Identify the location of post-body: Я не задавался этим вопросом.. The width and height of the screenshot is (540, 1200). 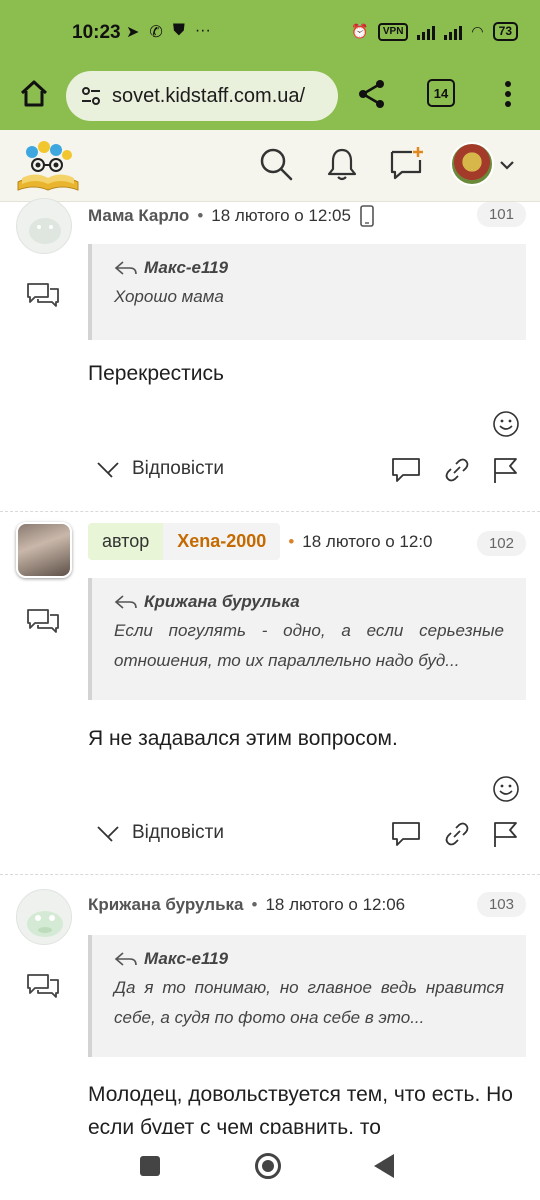
(243, 738).